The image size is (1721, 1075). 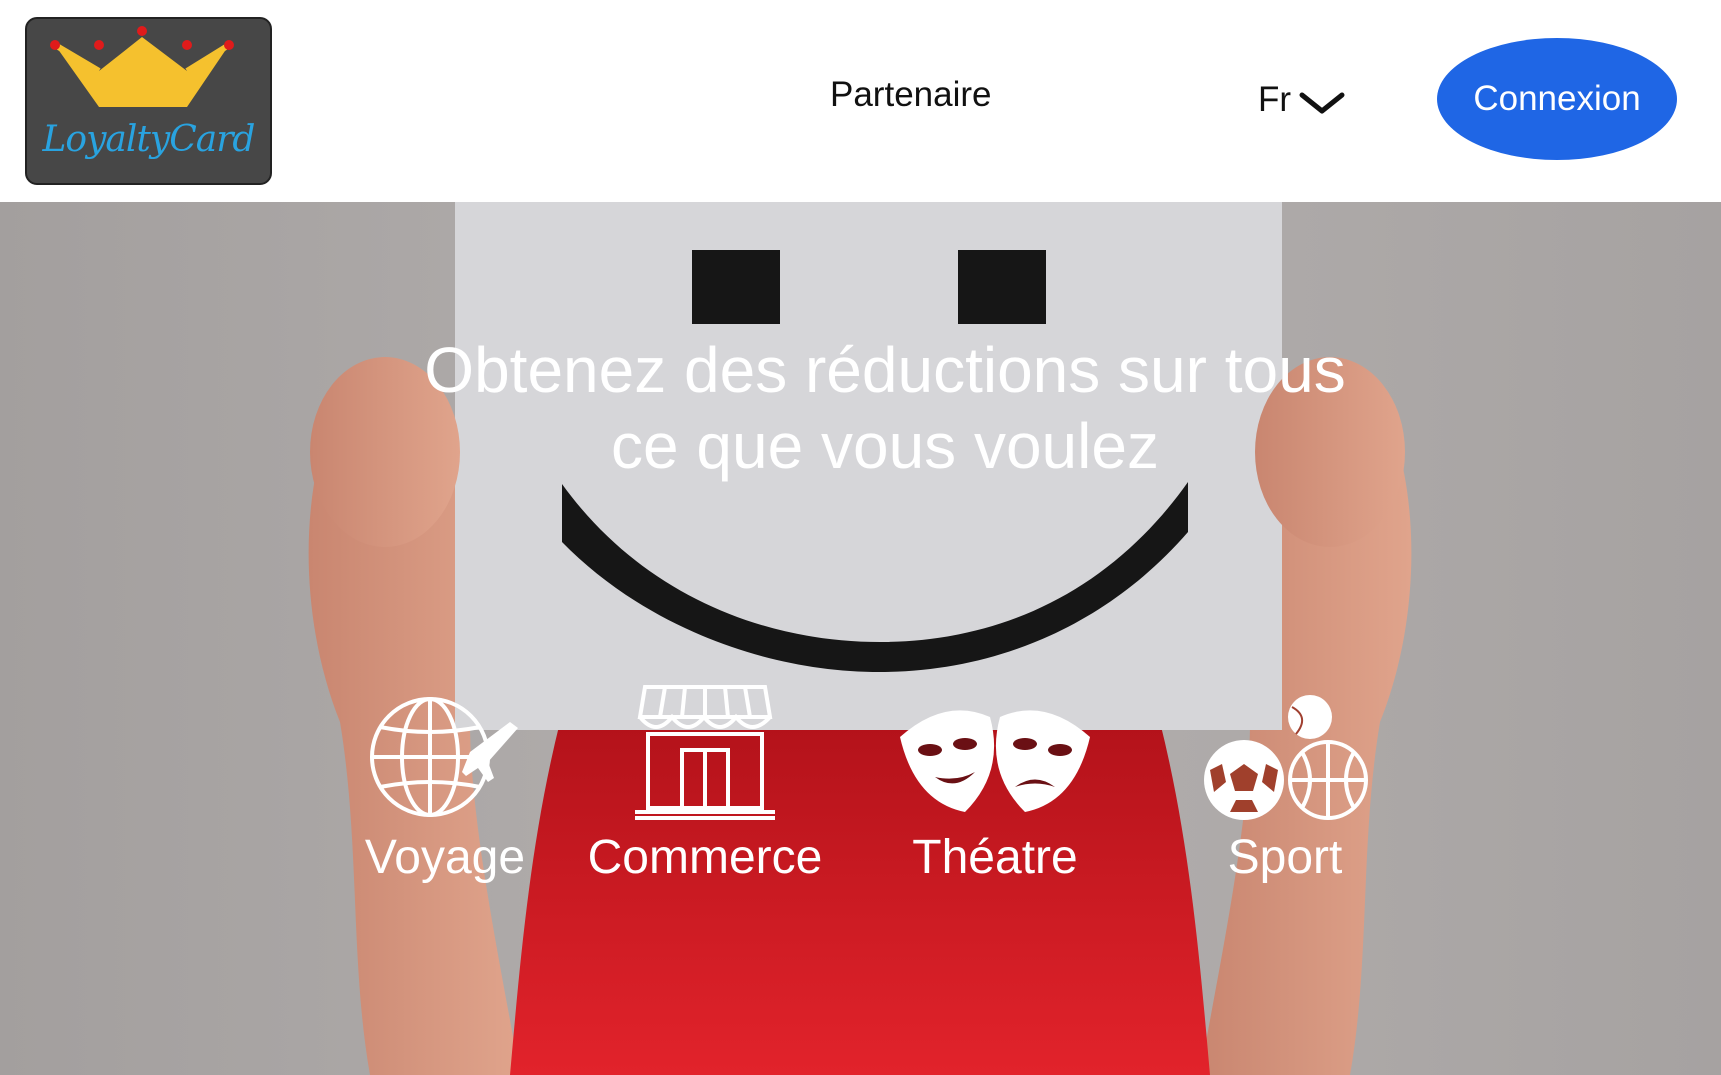 I want to click on logo: LoyaltyCard, so click(x=148, y=101).